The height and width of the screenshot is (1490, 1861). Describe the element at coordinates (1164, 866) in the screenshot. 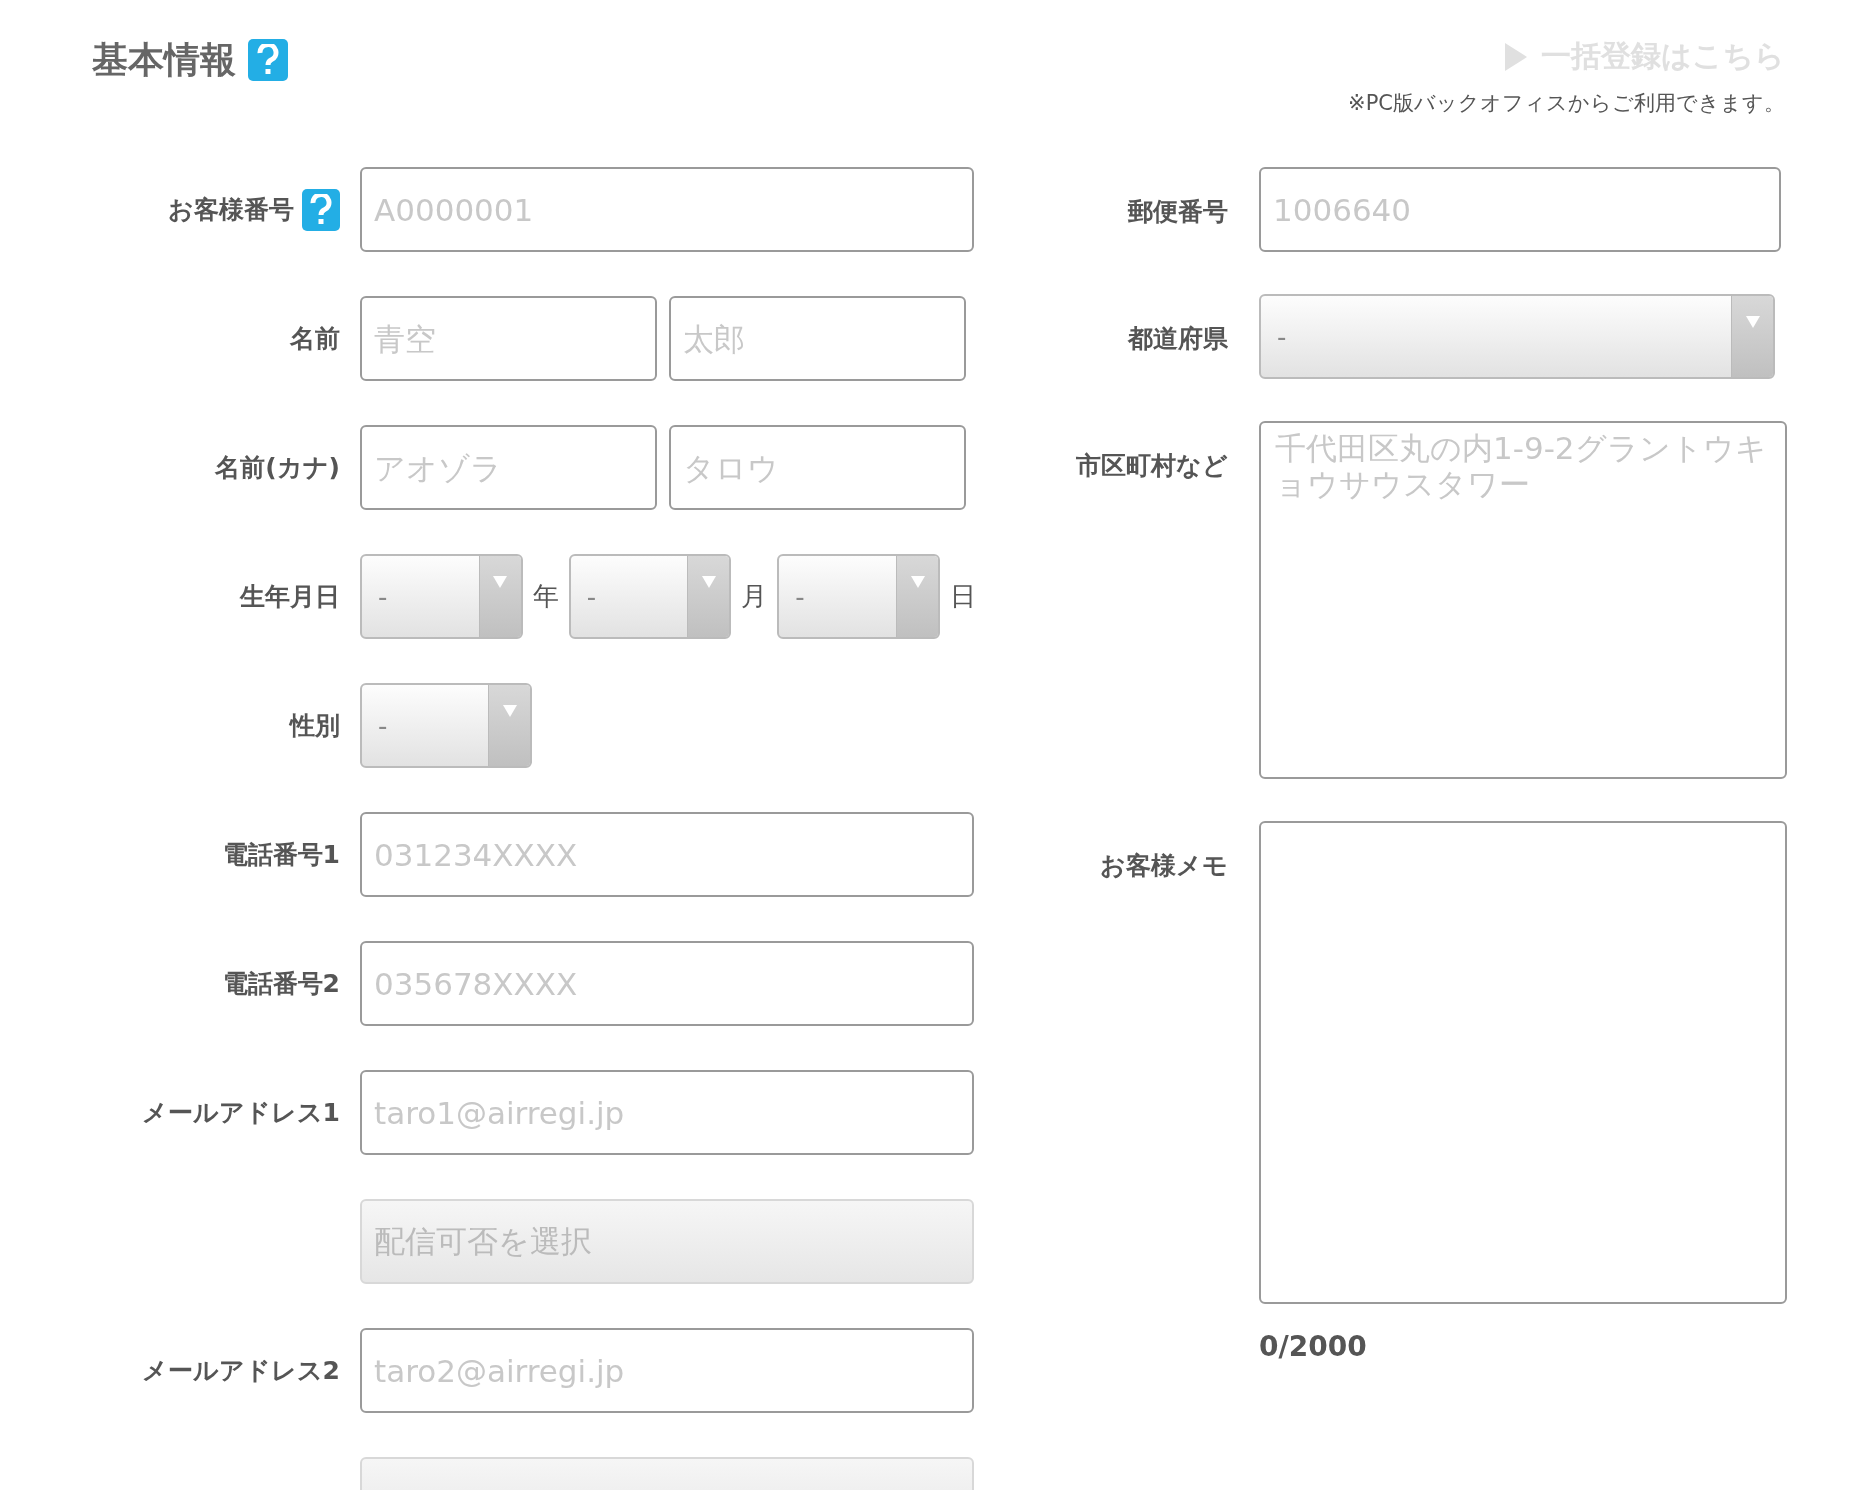

I see `field-label: お客様メモ` at that location.